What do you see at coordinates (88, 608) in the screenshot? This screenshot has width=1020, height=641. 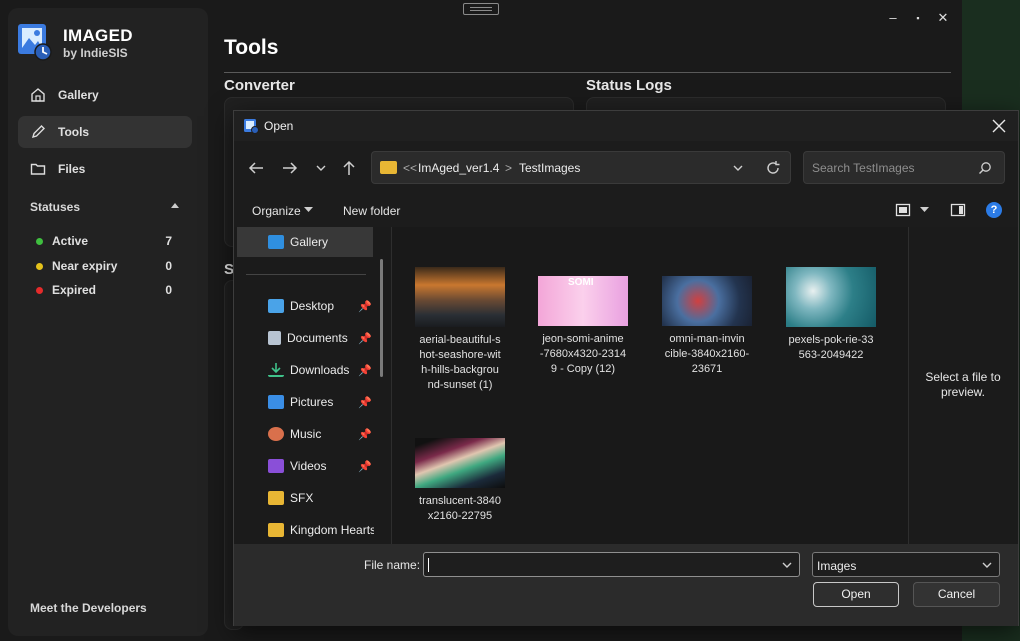 I see `meet-developers-link: Meet the Developers` at bounding box center [88, 608].